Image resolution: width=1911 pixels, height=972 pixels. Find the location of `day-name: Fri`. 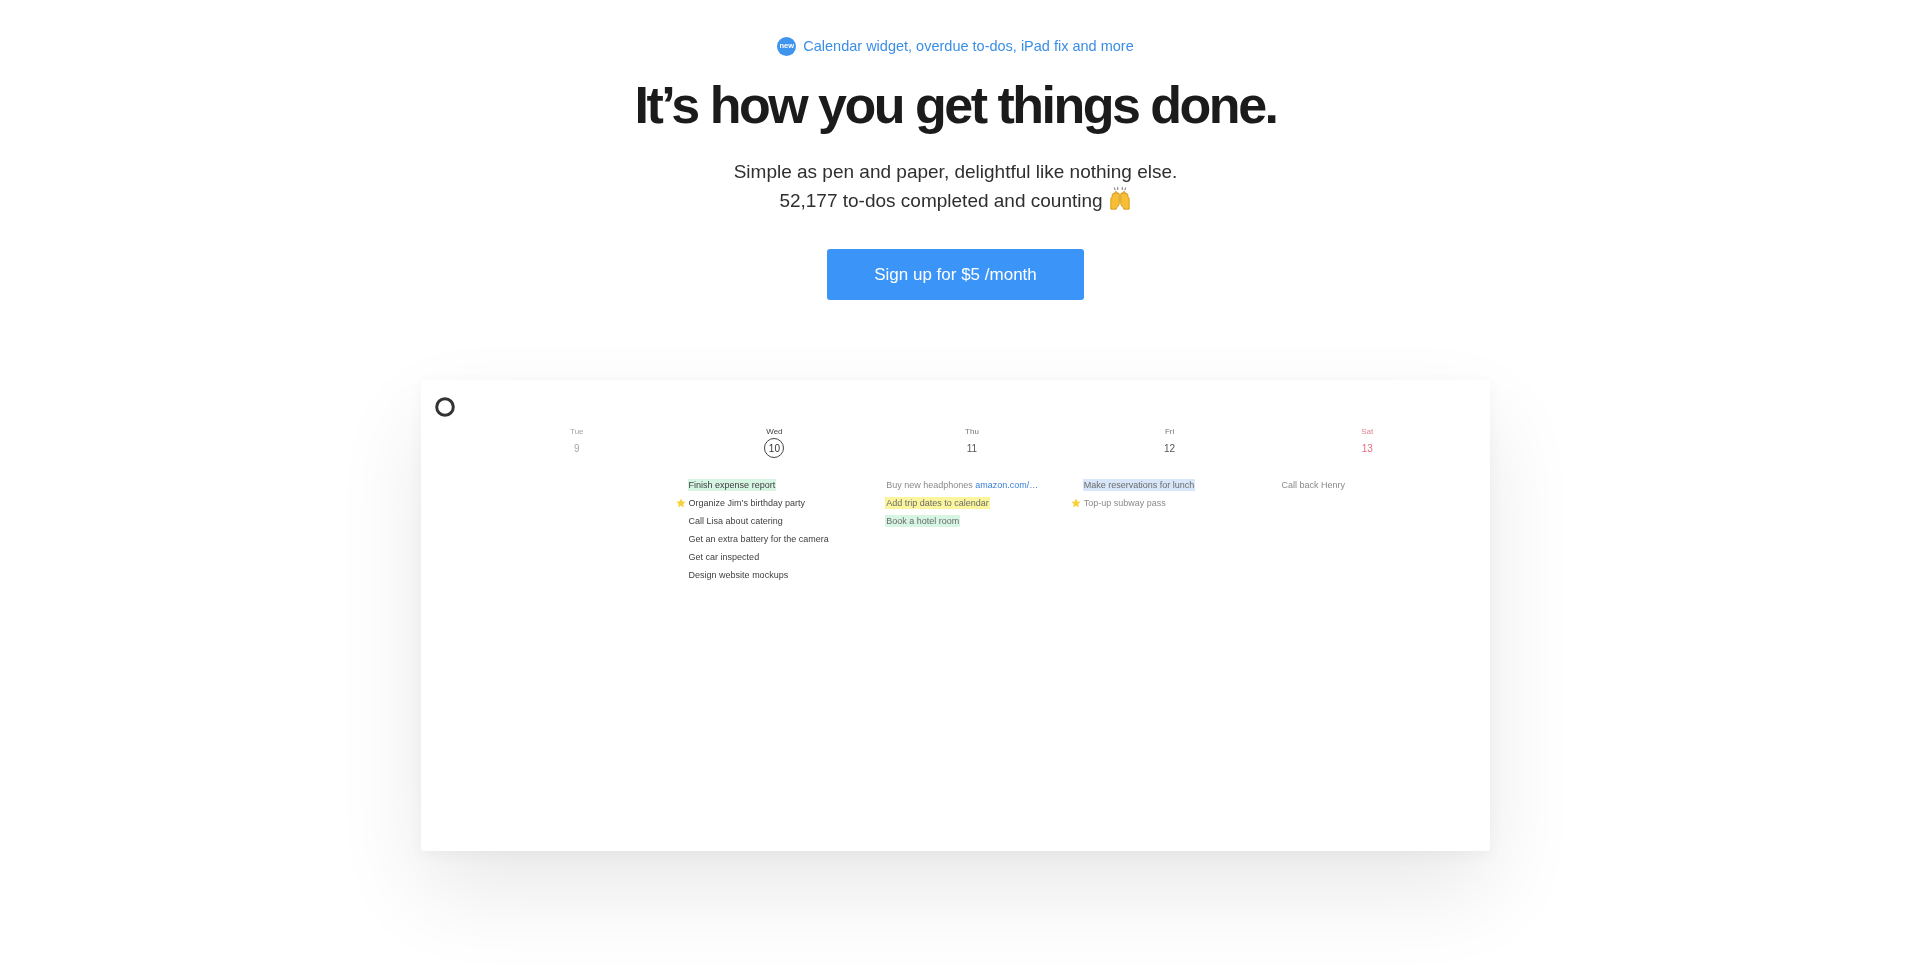

day-name: Fri is located at coordinates (1169, 432).